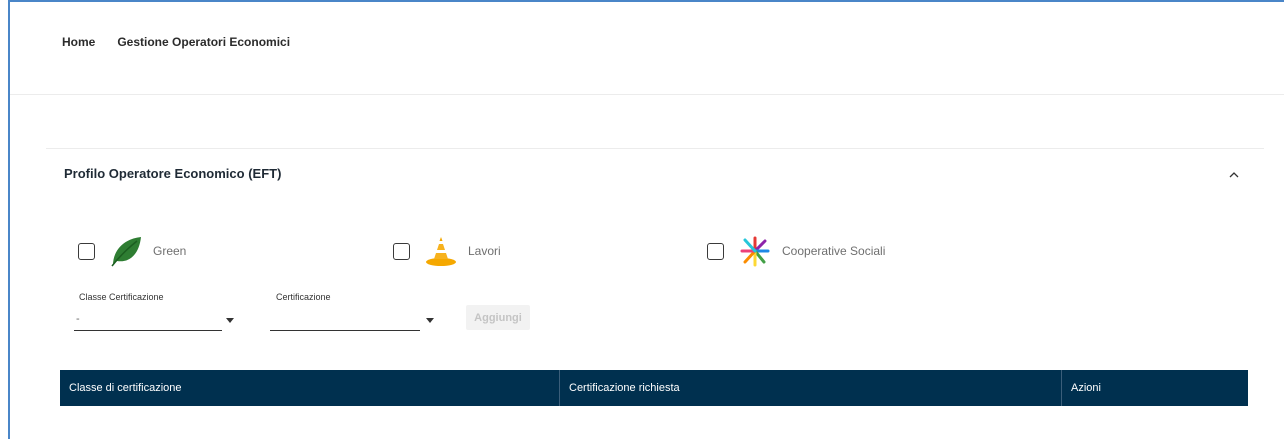 Image resolution: width=1284 pixels, height=439 pixels. Describe the element at coordinates (715, 251) in the screenshot. I see `checkbox-cooperative` at that location.